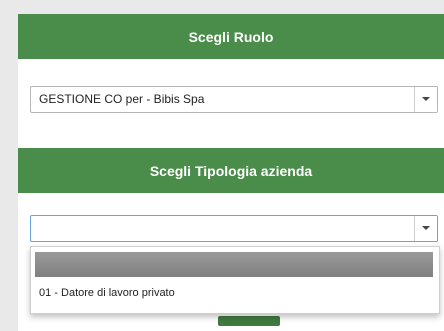 This screenshot has width=444, height=331. What do you see at coordinates (249, 321) in the screenshot?
I see `confirm-button` at bounding box center [249, 321].